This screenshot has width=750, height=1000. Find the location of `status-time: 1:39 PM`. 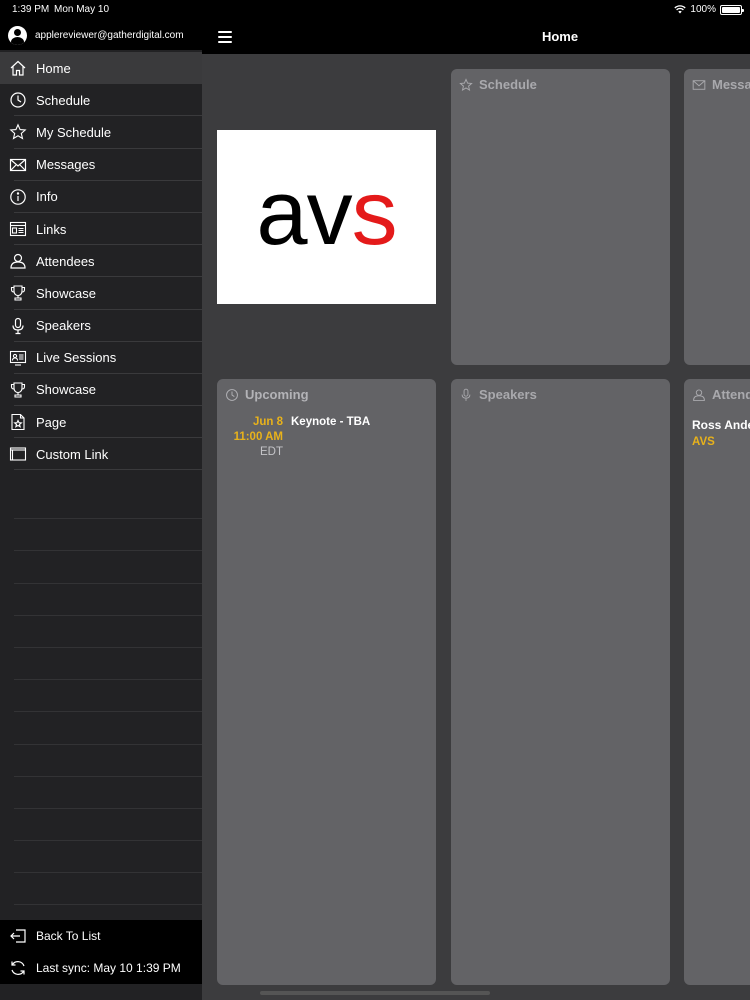

status-time: 1:39 PM is located at coordinates (31, 9).